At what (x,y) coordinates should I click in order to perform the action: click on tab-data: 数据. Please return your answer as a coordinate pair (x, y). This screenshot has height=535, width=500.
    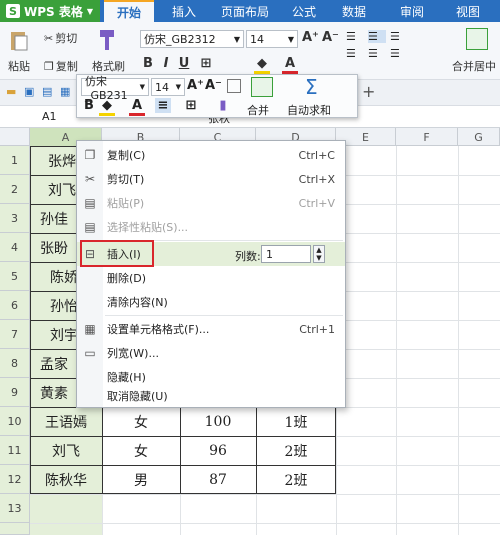
    Looking at the image, I should click on (354, 11).